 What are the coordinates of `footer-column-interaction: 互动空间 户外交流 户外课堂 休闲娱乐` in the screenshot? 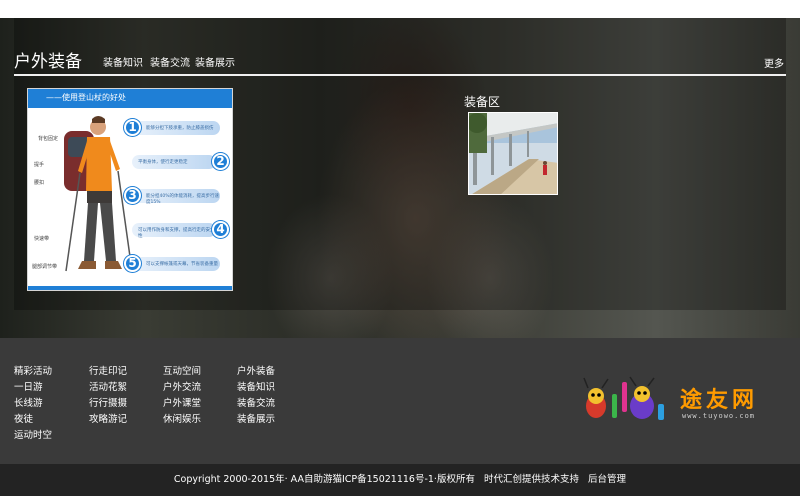 It's located at (182, 396).